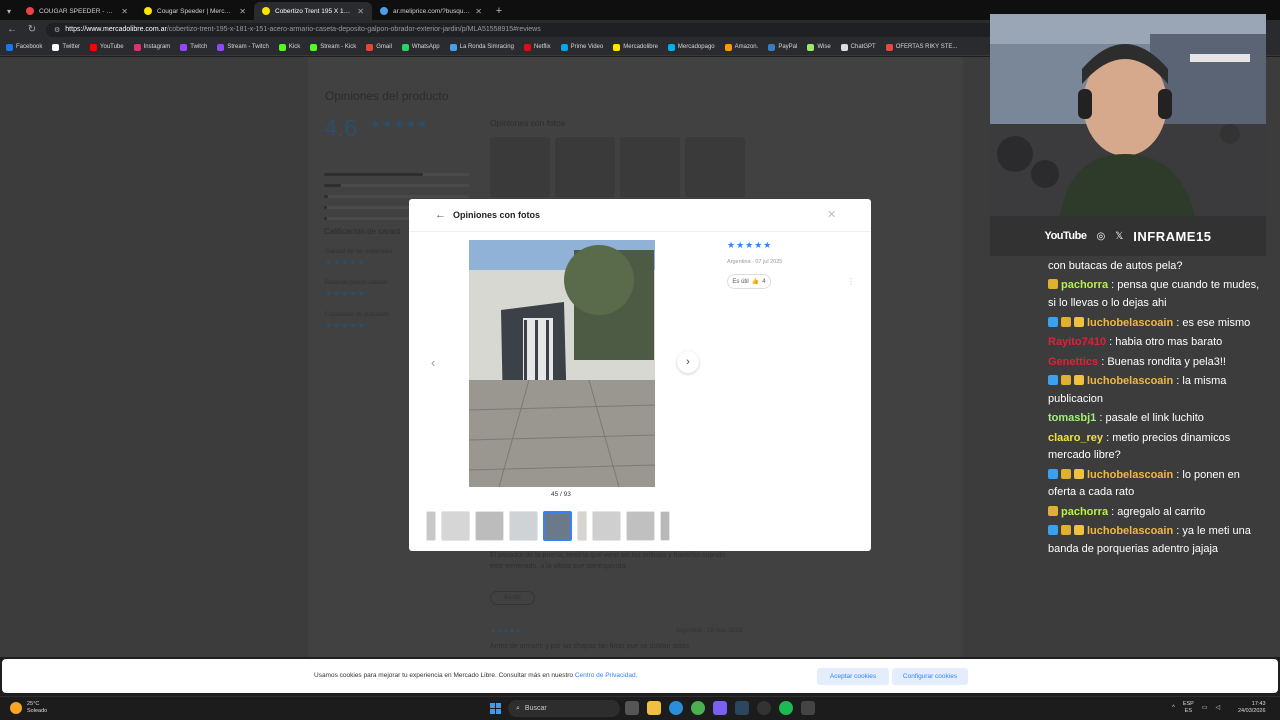  I want to click on search-label: Buscar, so click(535, 708).